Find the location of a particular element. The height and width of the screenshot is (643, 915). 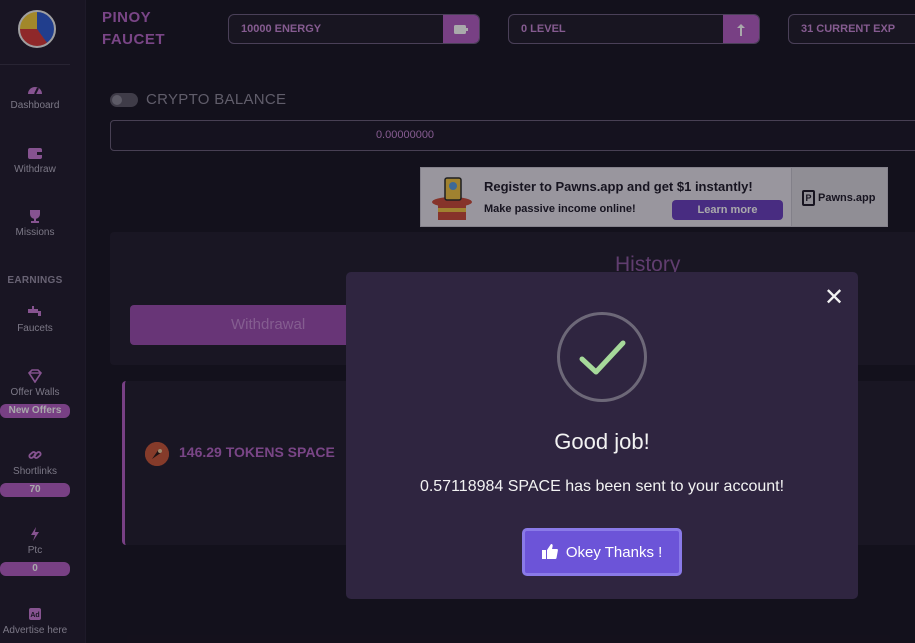

close-icon: ✕ is located at coordinates (834, 298).